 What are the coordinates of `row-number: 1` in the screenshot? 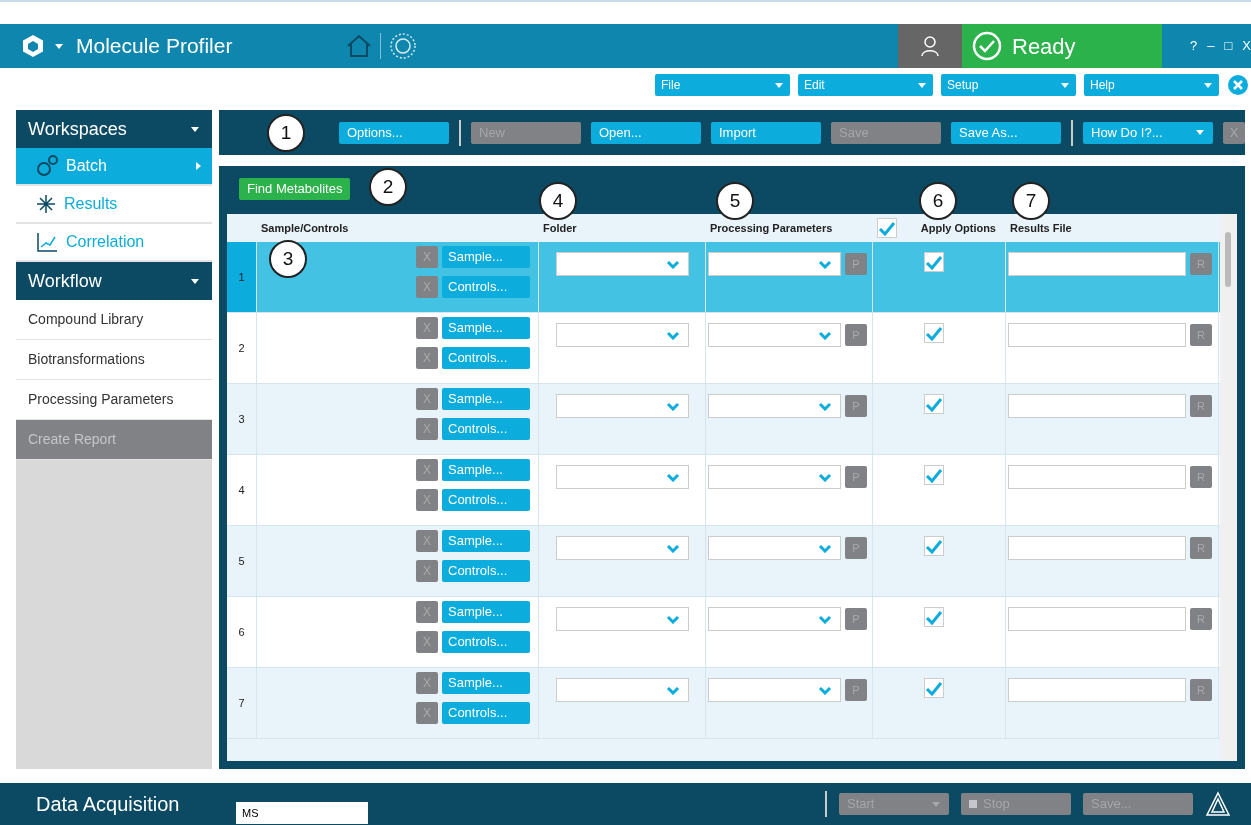 It's located at (241, 277).